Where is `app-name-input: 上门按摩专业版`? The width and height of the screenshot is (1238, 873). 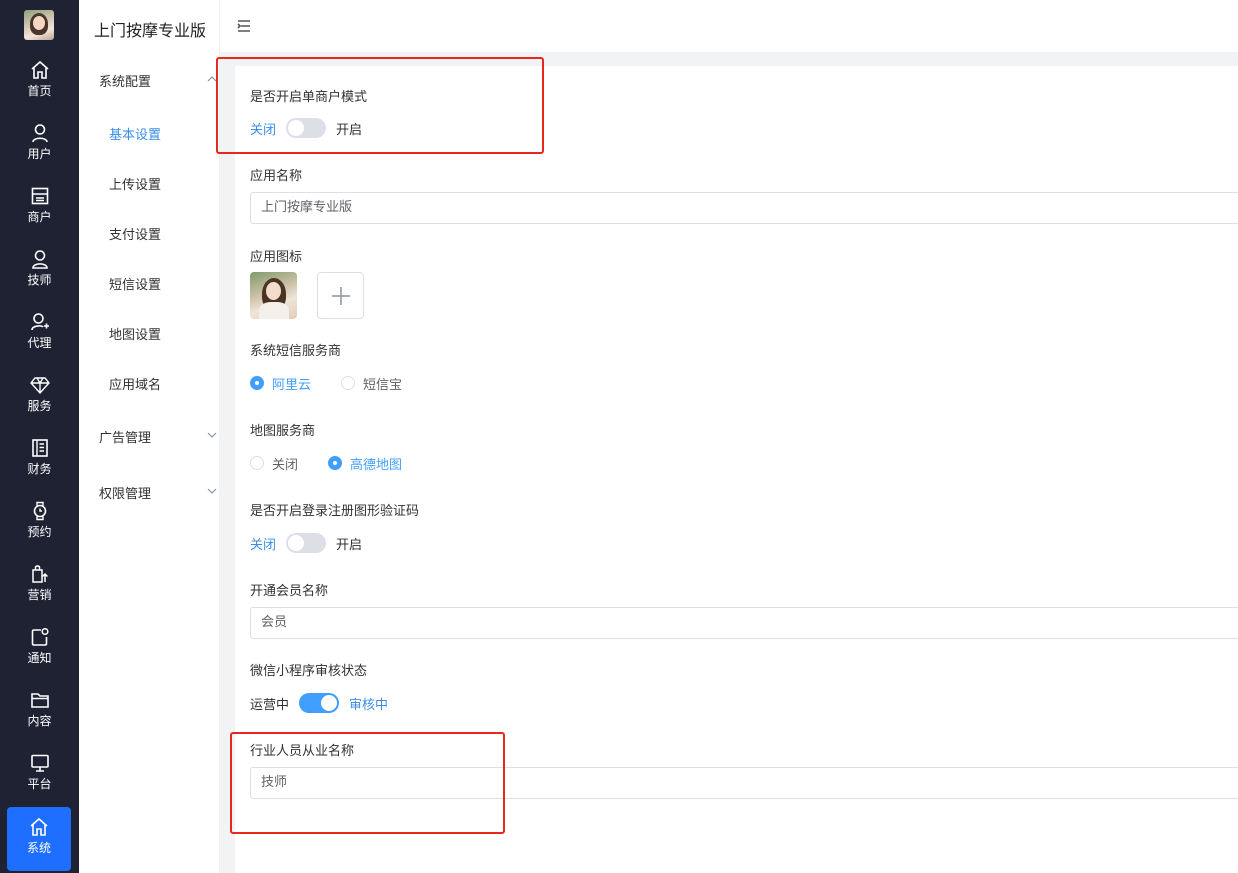
app-name-input: 上门按摩专业版 is located at coordinates (744, 208).